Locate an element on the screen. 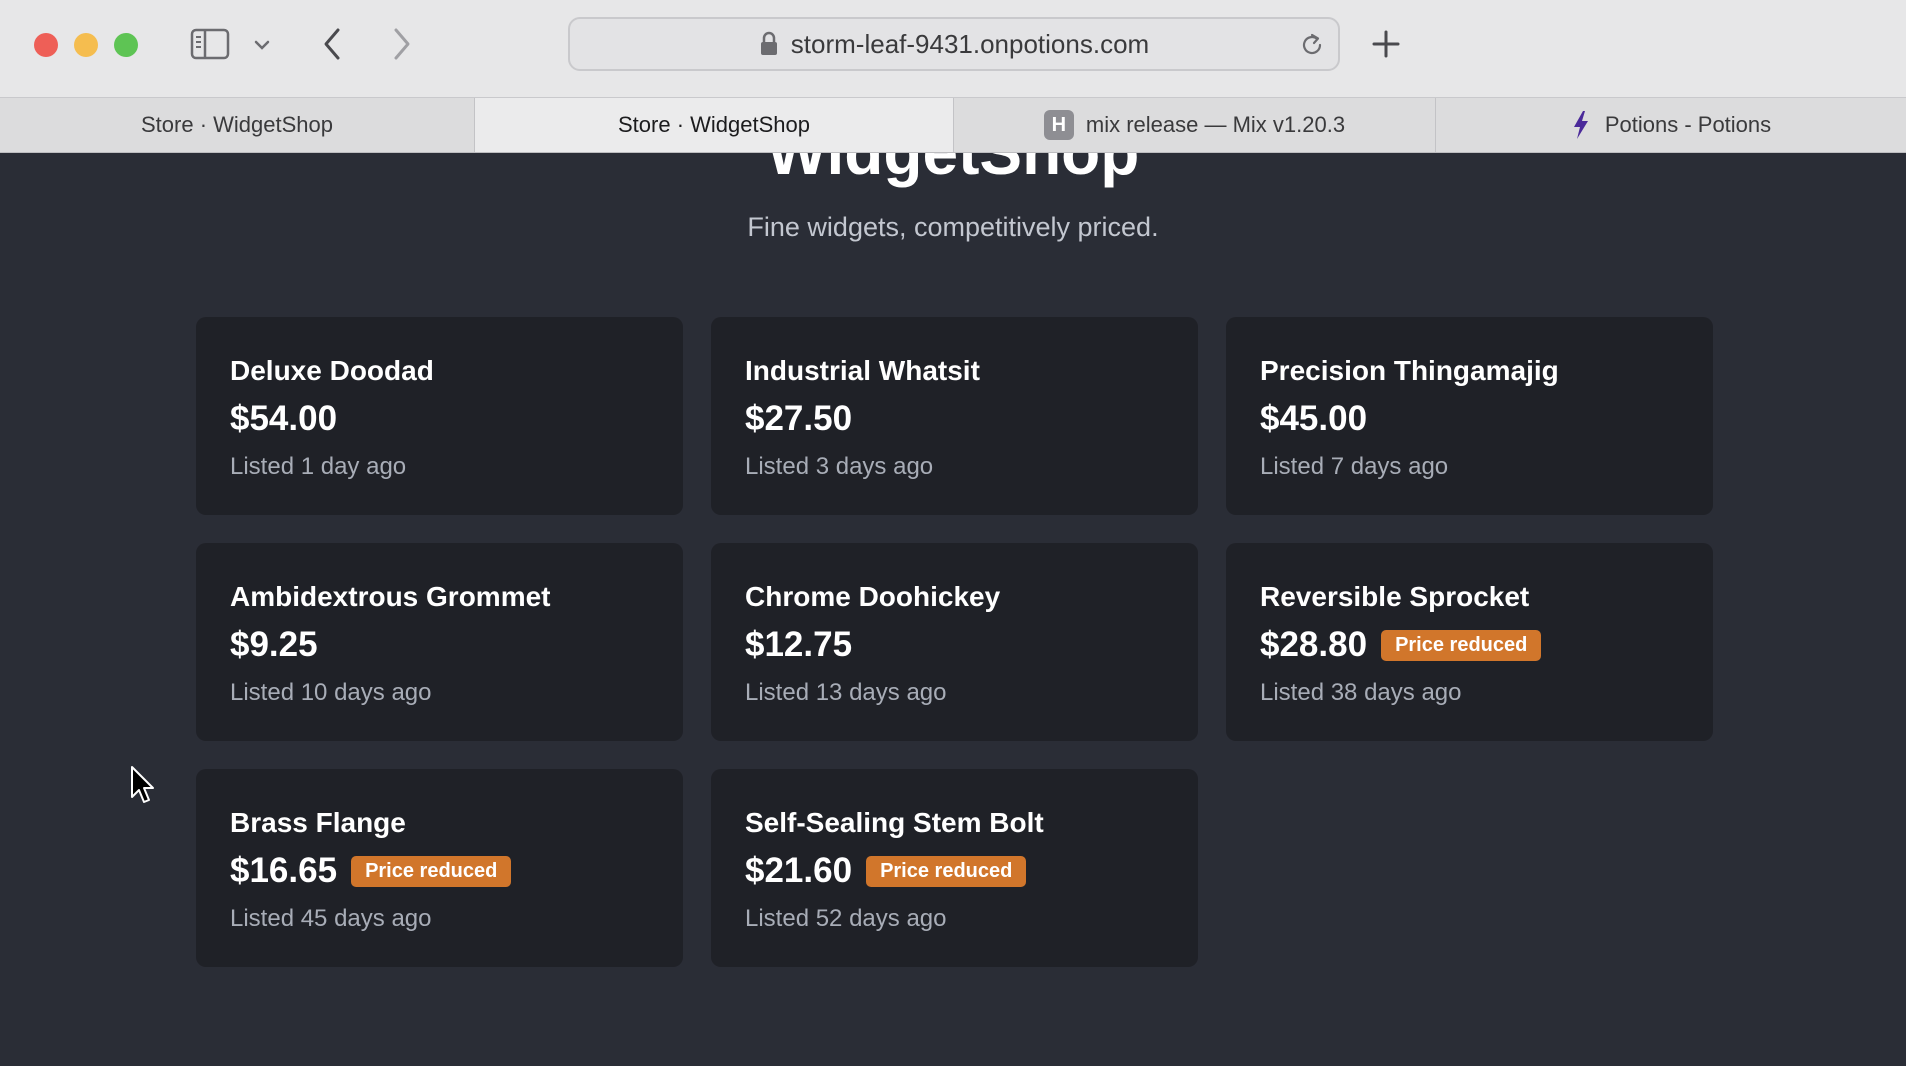 The width and height of the screenshot is (1906, 1066). product-price: $45.00 is located at coordinates (1314, 418).